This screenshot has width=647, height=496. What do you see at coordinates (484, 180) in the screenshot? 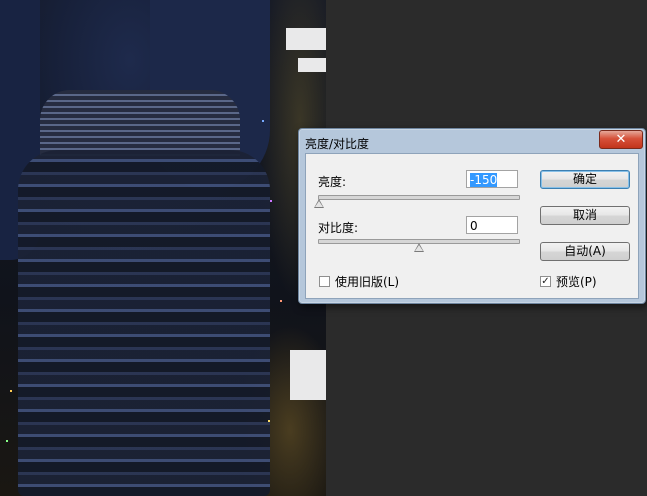
I see `brightness-value: -150` at bounding box center [484, 180].